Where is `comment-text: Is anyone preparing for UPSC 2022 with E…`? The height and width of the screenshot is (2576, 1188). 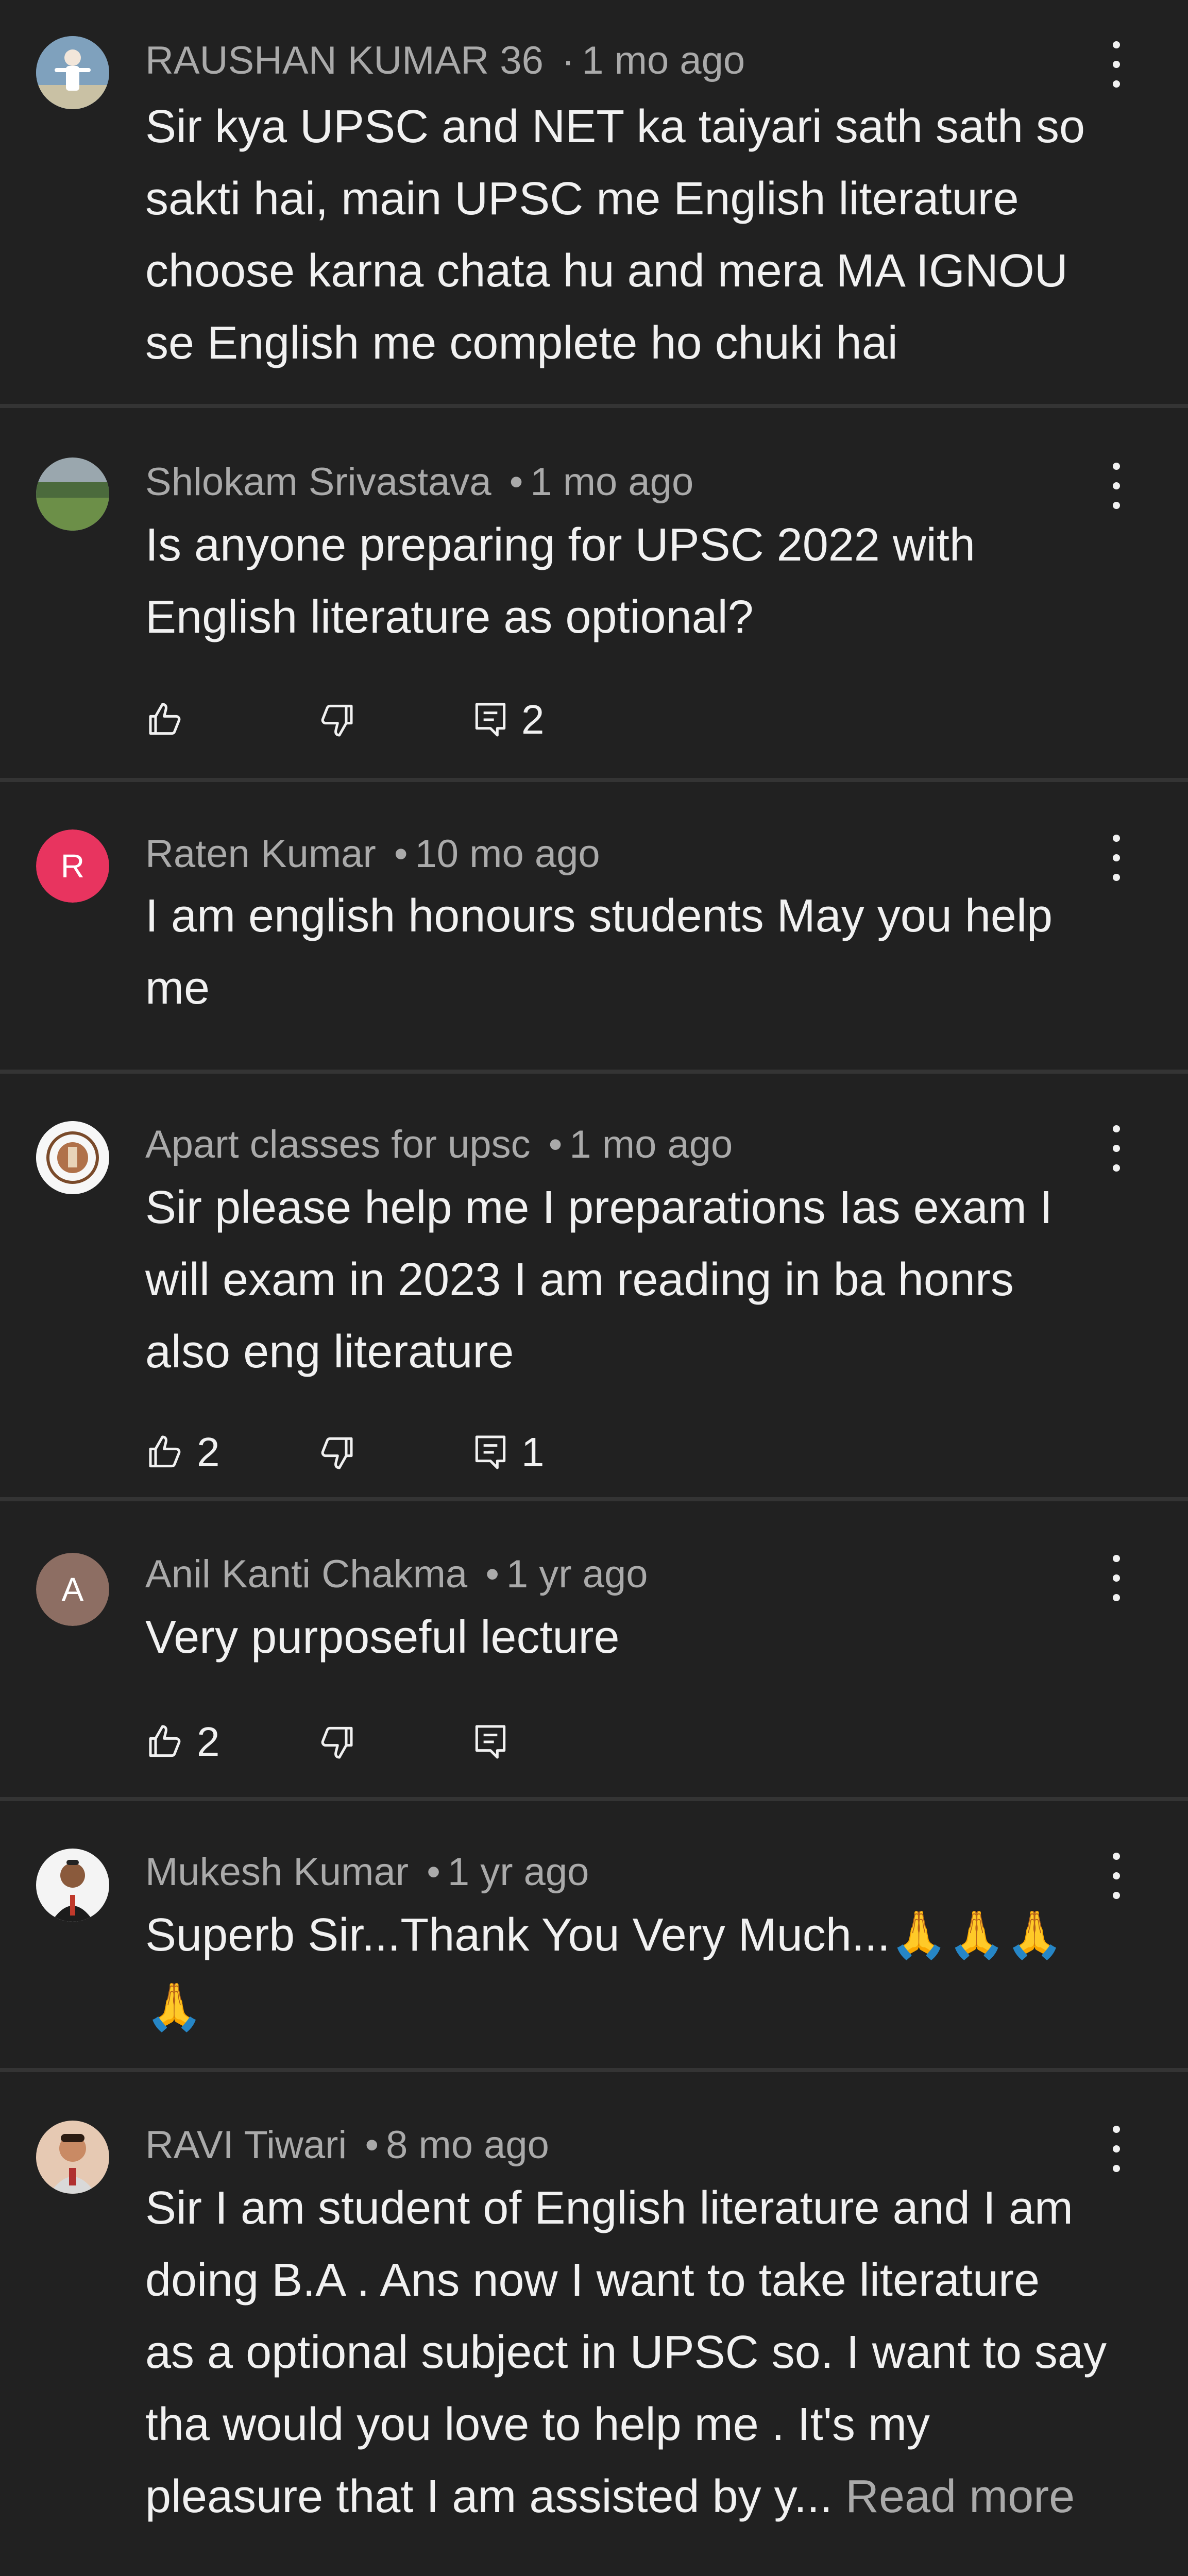 comment-text: Is anyone preparing for UPSC 2022 with E… is located at coordinates (560, 581).